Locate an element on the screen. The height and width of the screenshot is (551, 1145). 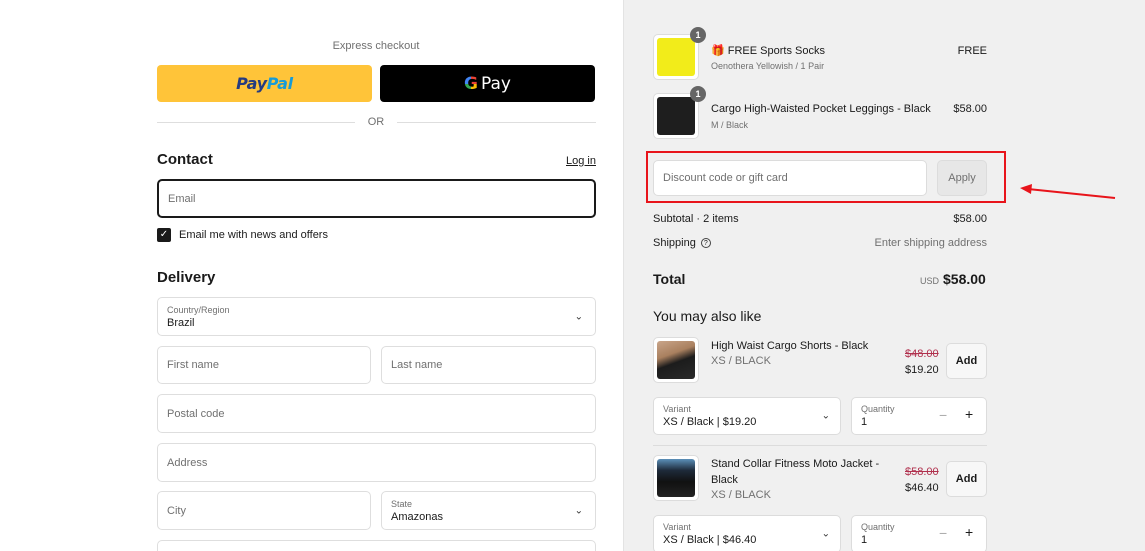
total-label: Total is located at coordinates (669, 279).